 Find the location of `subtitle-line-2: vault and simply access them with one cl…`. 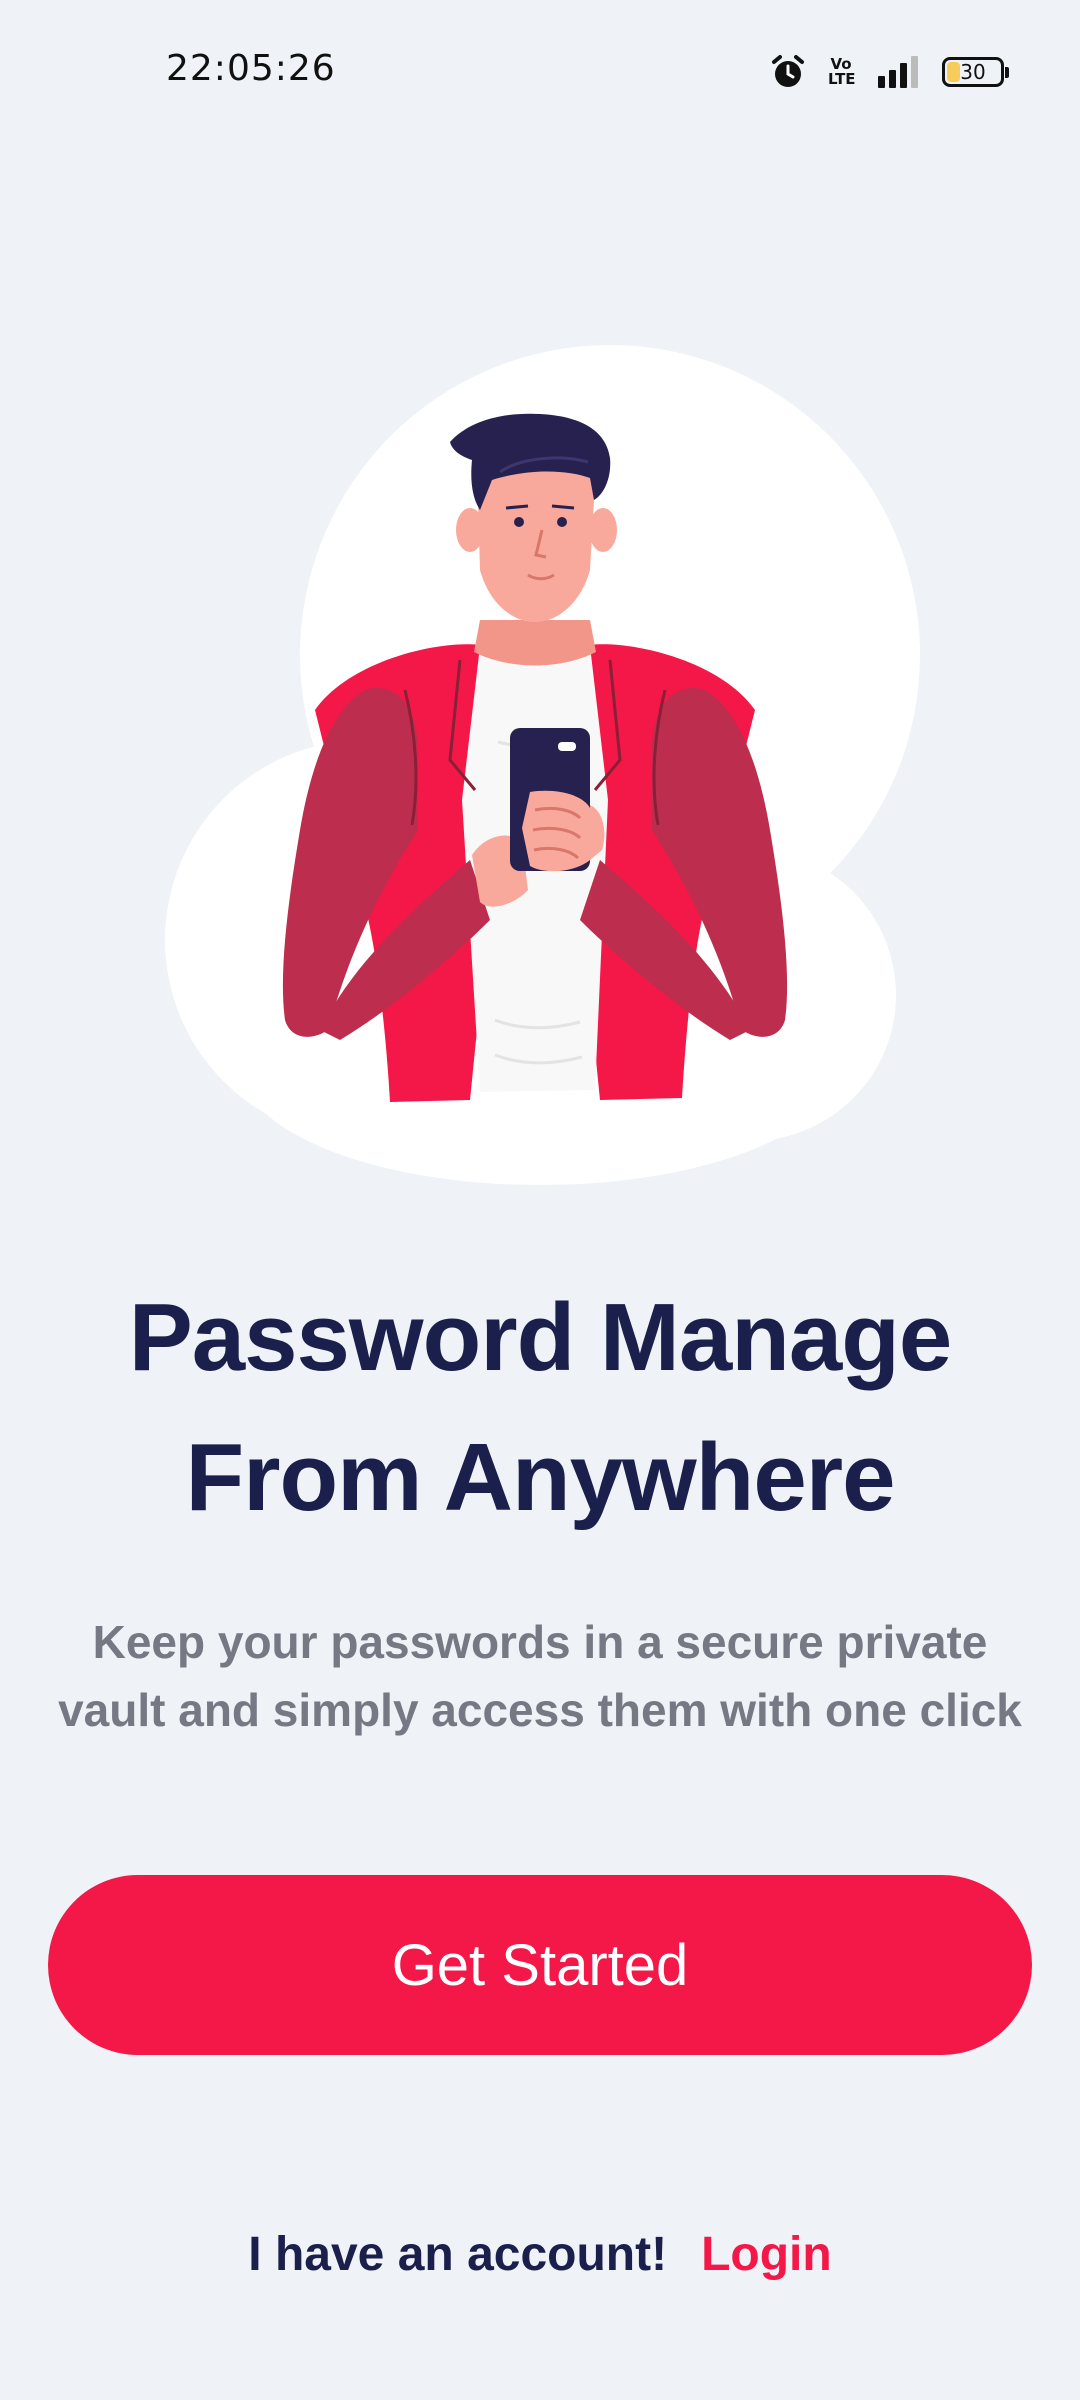

subtitle-line-2: vault and simply access them with one cl… is located at coordinates (540, 1710).